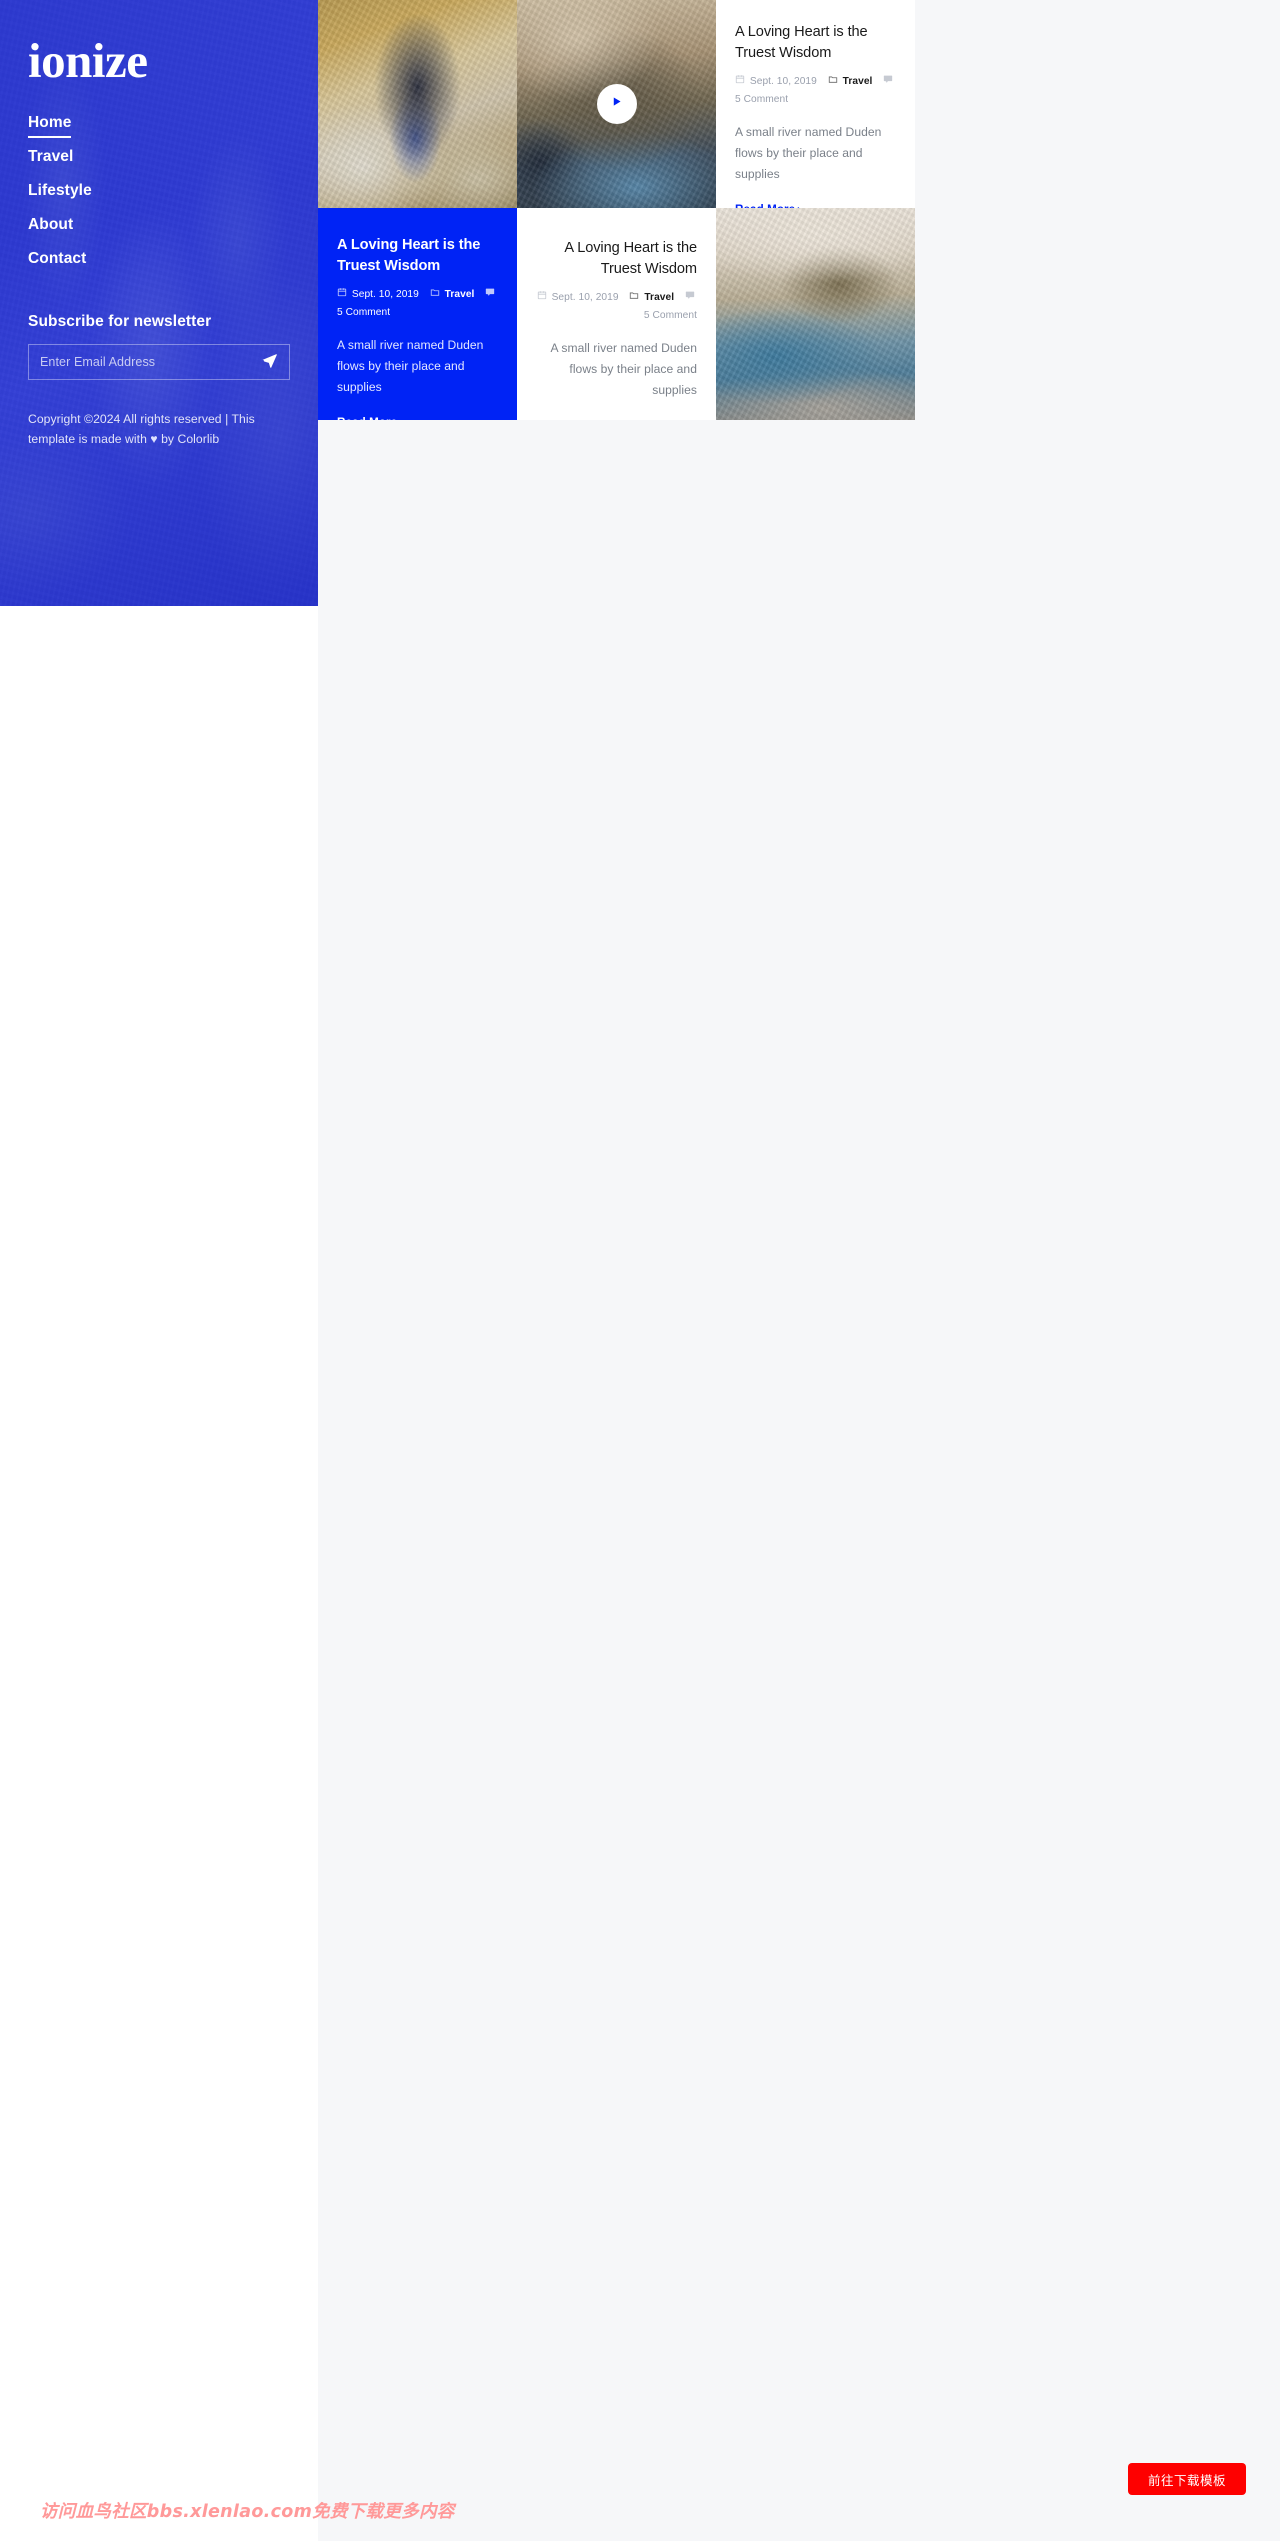  I want to click on paper-plane-icon, so click(269, 362).